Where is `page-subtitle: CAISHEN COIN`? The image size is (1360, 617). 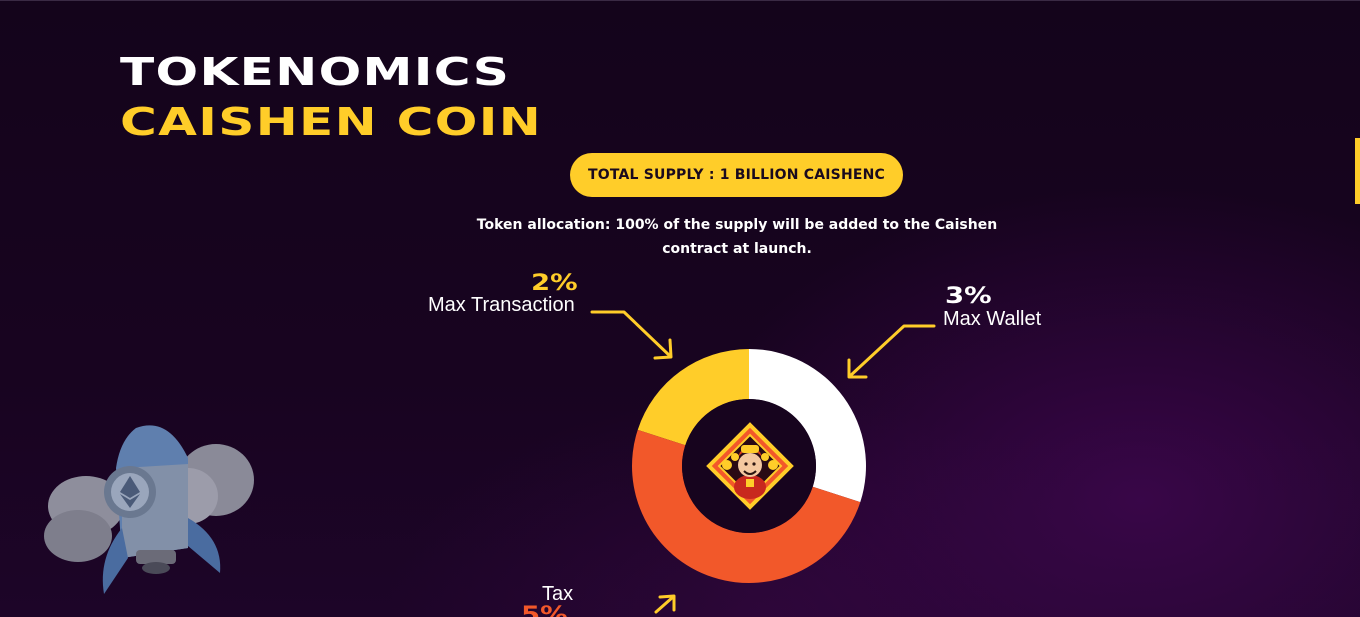 page-subtitle: CAISHEN COIN is located at coordinates (331, 122).